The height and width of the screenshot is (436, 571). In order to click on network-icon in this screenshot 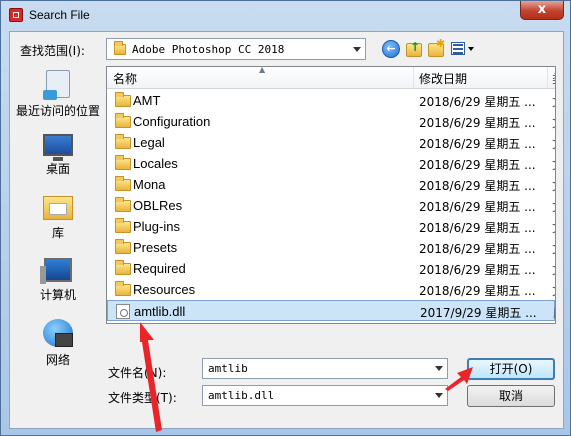, I will do `click(58, 333)`.